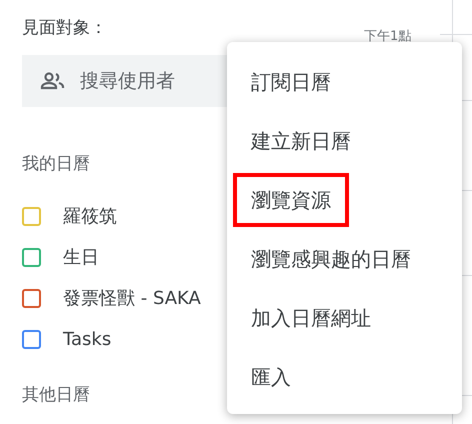  I want to click on menu-item: 瀏覽感興趣的日曆, so click(331, 259).